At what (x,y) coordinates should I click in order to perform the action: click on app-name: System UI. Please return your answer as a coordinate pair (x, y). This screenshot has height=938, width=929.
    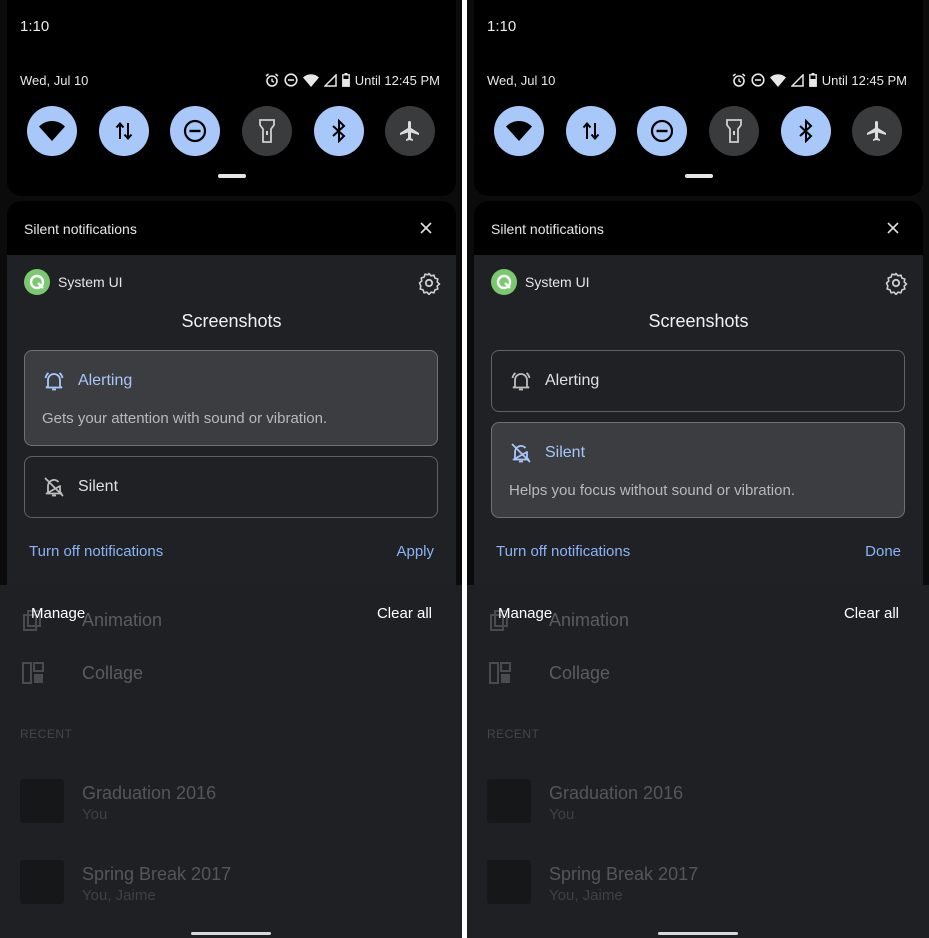
    Looking at the image, I should click on (90, 282).